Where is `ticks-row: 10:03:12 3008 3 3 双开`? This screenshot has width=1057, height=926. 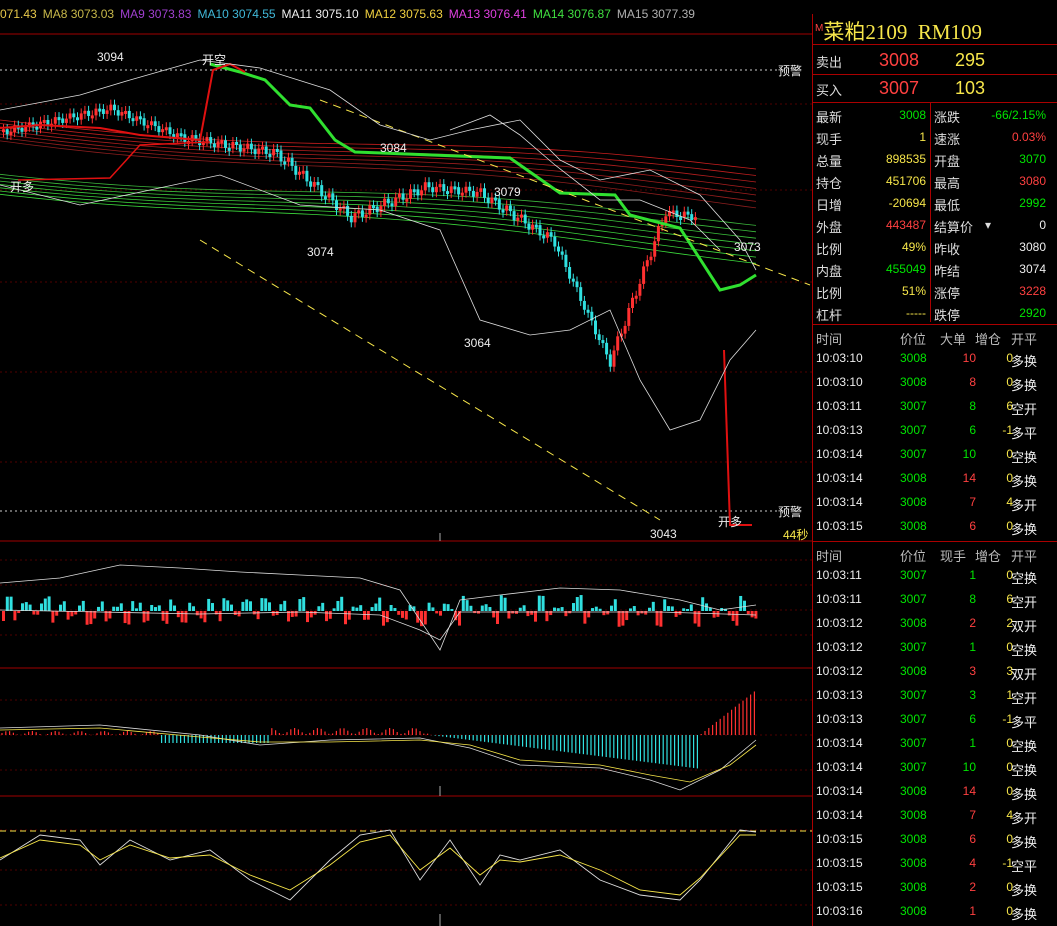
ticks-row: 10:03:12 3008 3 3 双开 is located at coordinates (935, 673).